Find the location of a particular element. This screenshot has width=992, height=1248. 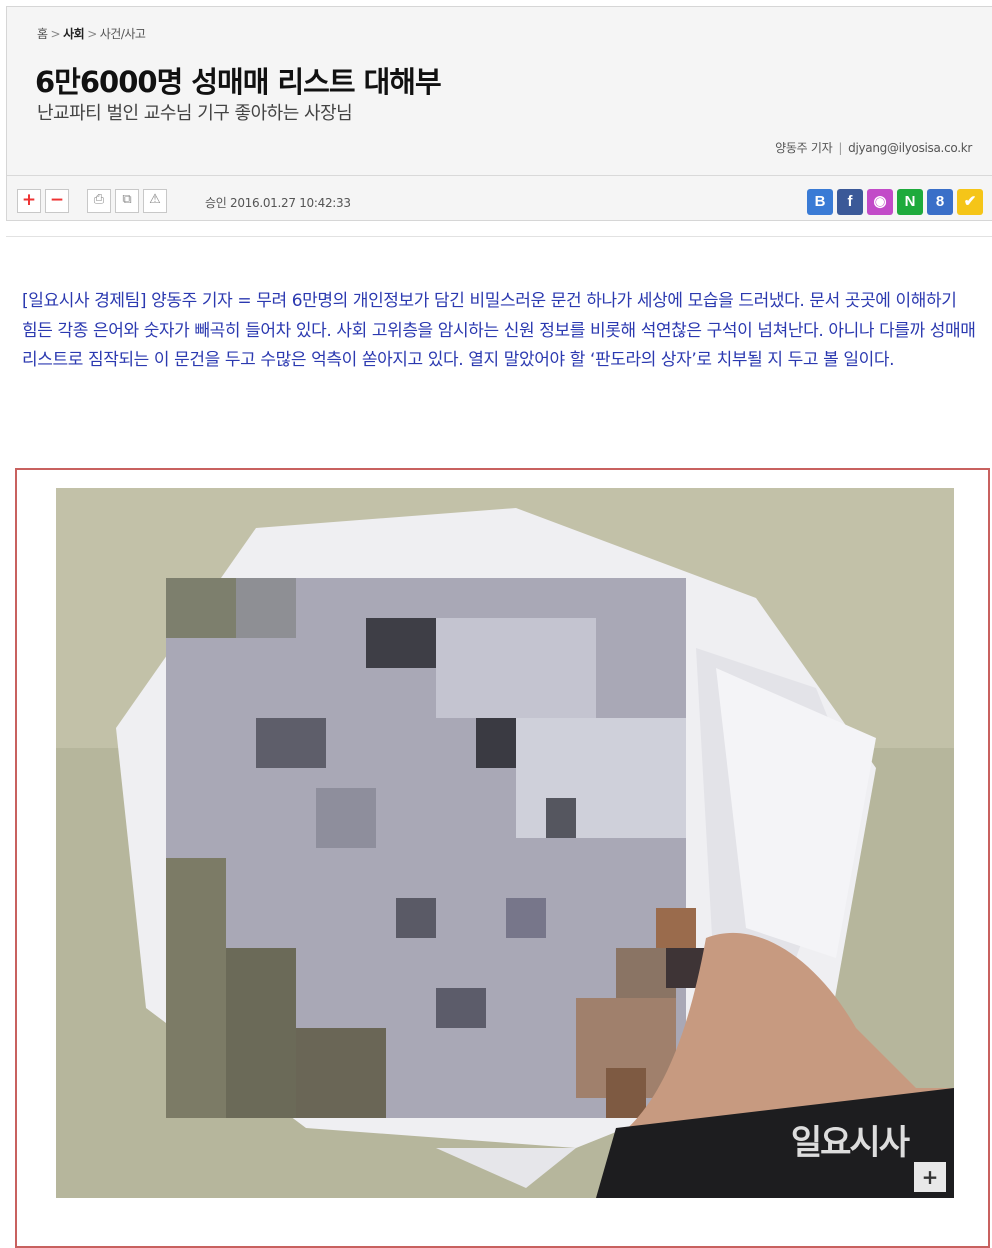

font-zoom-out-button: − is located at coordinates (57, 201).